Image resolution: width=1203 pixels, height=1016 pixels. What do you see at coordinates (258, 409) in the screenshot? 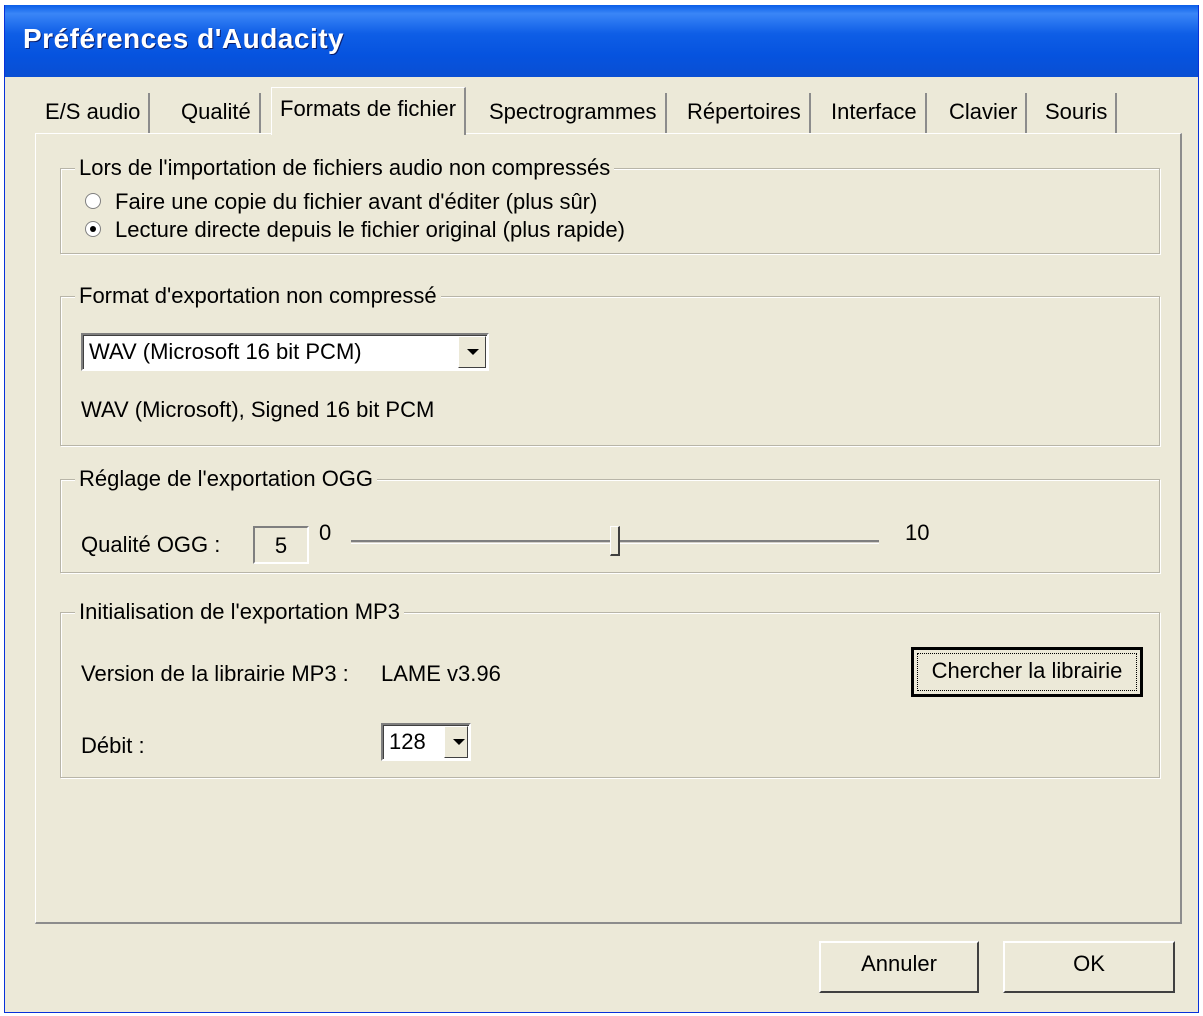
I see `export-format-description: WAV (Microsoft), Signed 16 bit PCM` at bounding box center [258, 409].